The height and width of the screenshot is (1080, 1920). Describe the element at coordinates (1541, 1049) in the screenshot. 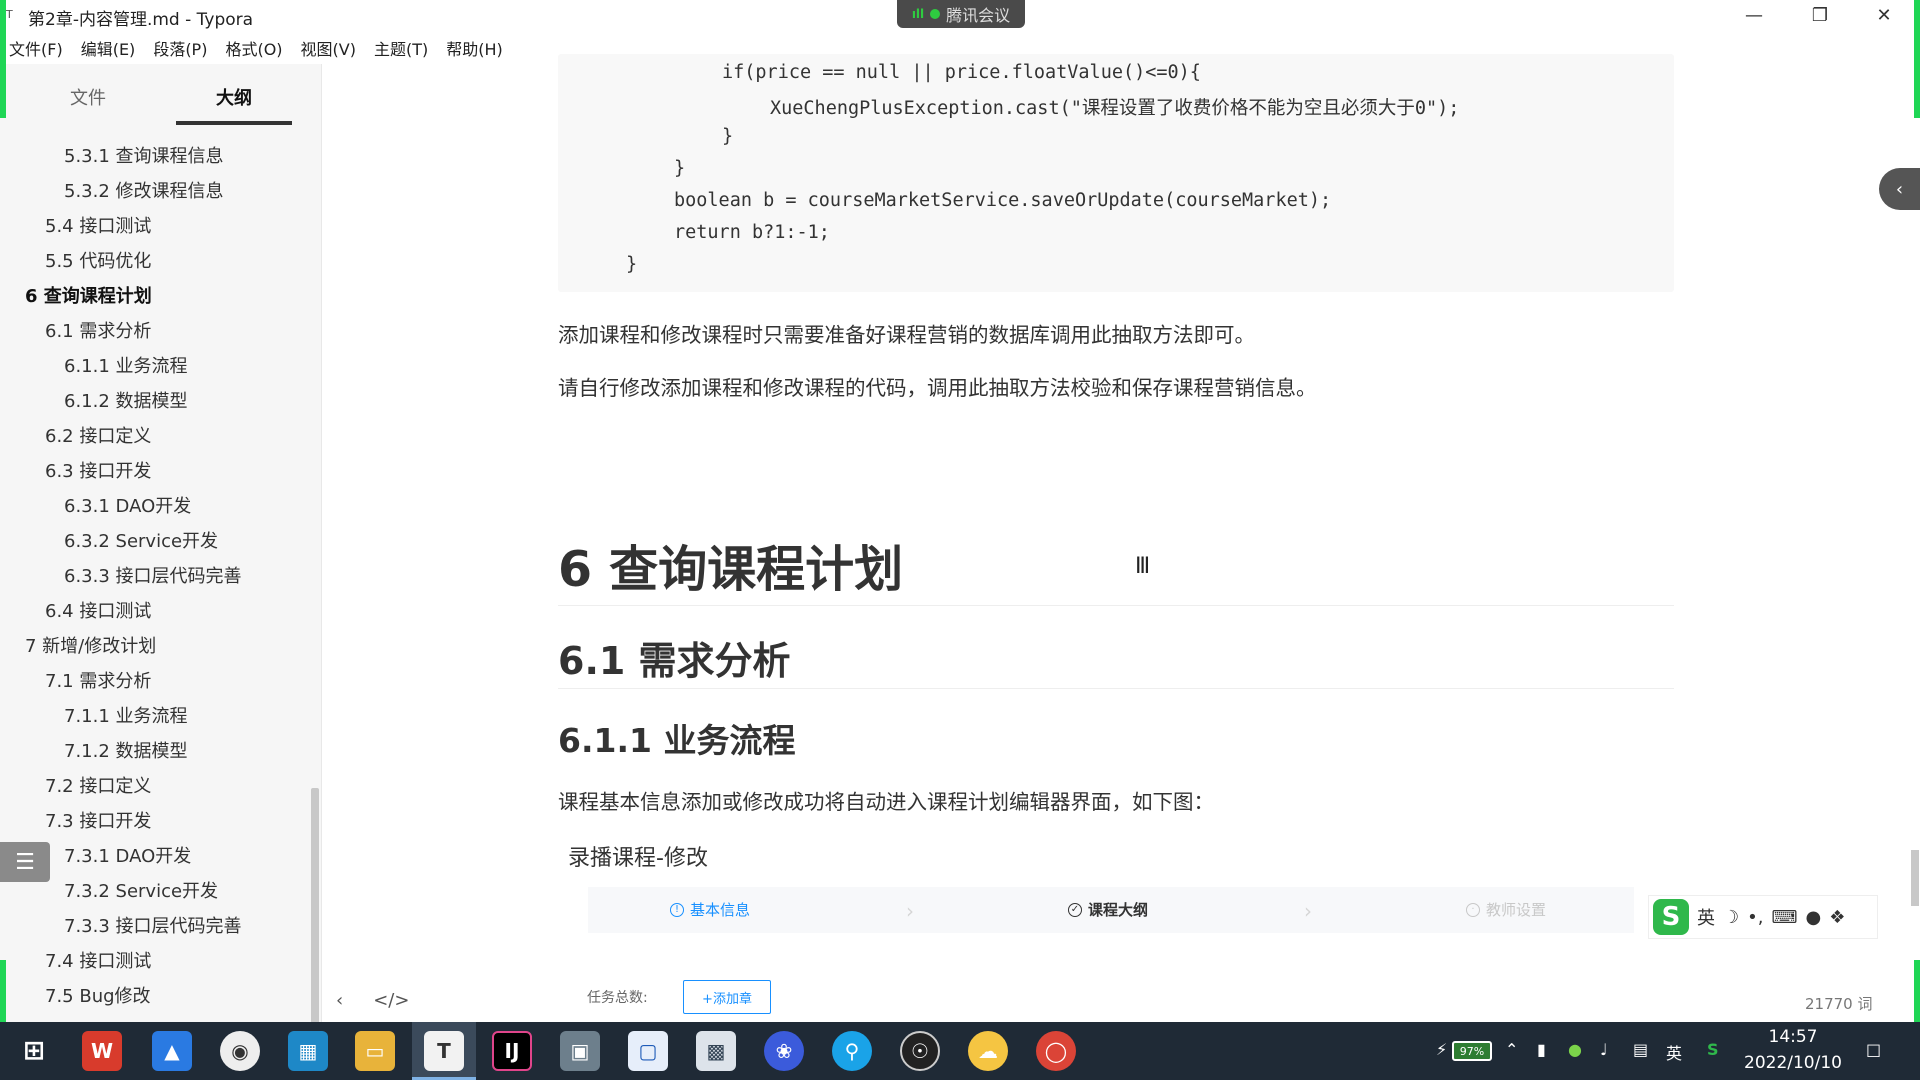

I see `microphone-icon: ▮` at that location.